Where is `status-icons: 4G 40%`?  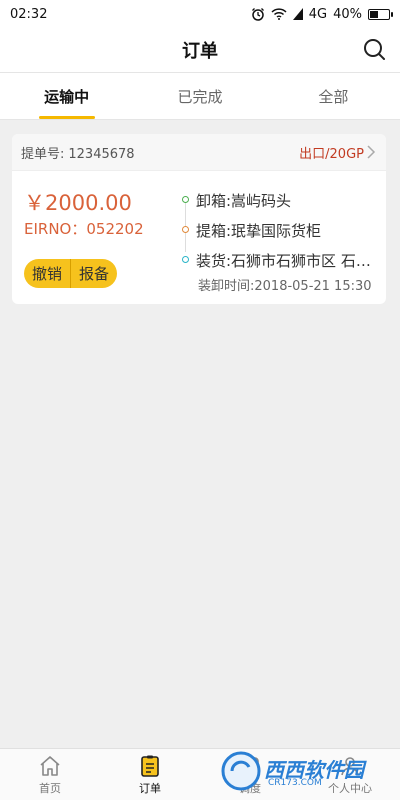 status-icons: 4G 40% is located at coordinates (322, 14).